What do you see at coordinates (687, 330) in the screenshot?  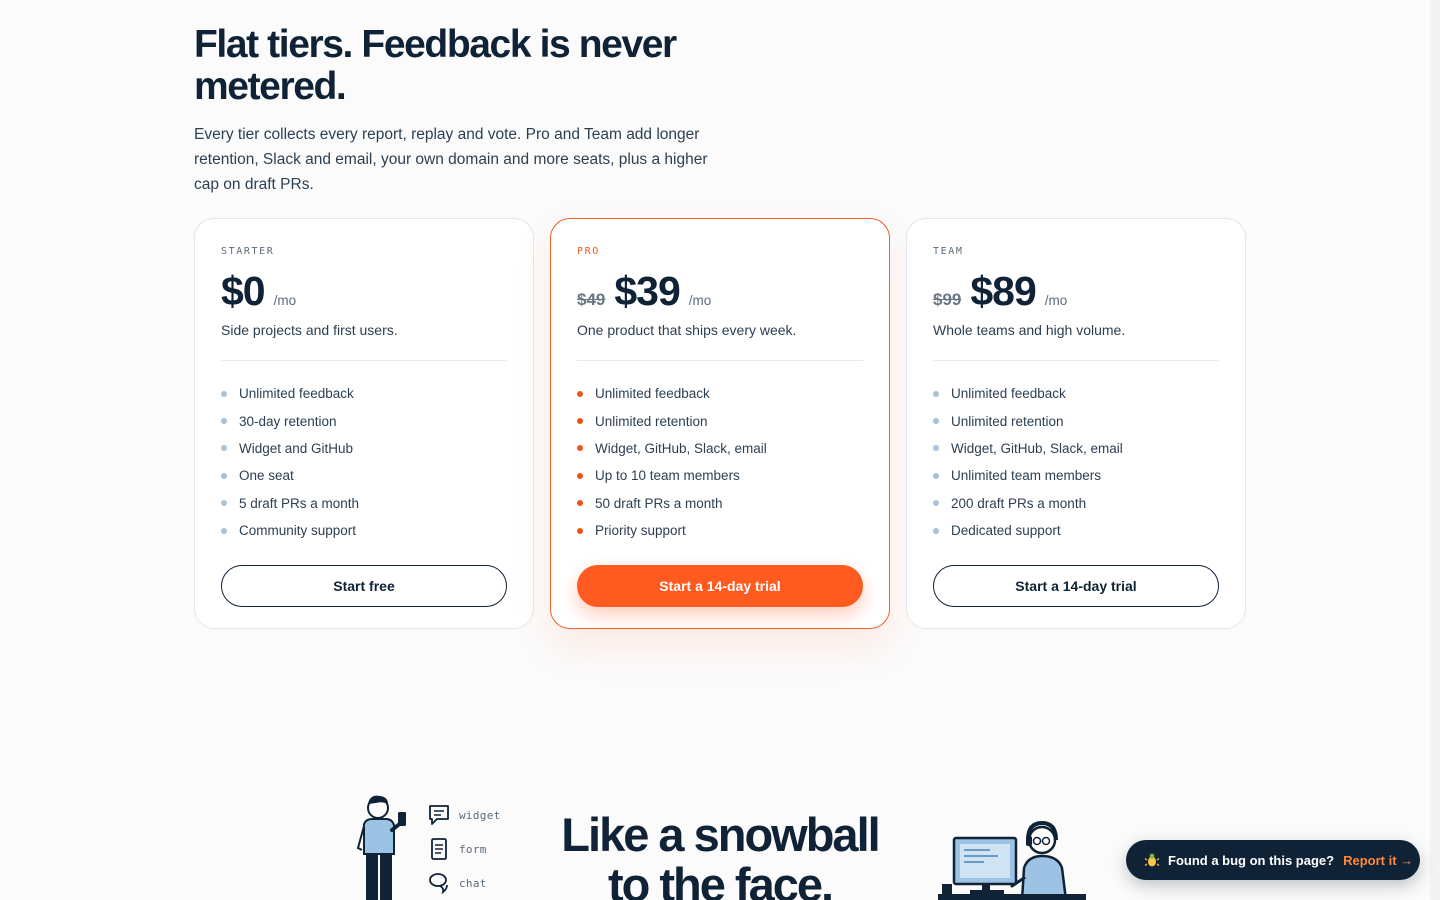 I see `plan-description: One product that ships every week.` at bounding box center [687, 330].